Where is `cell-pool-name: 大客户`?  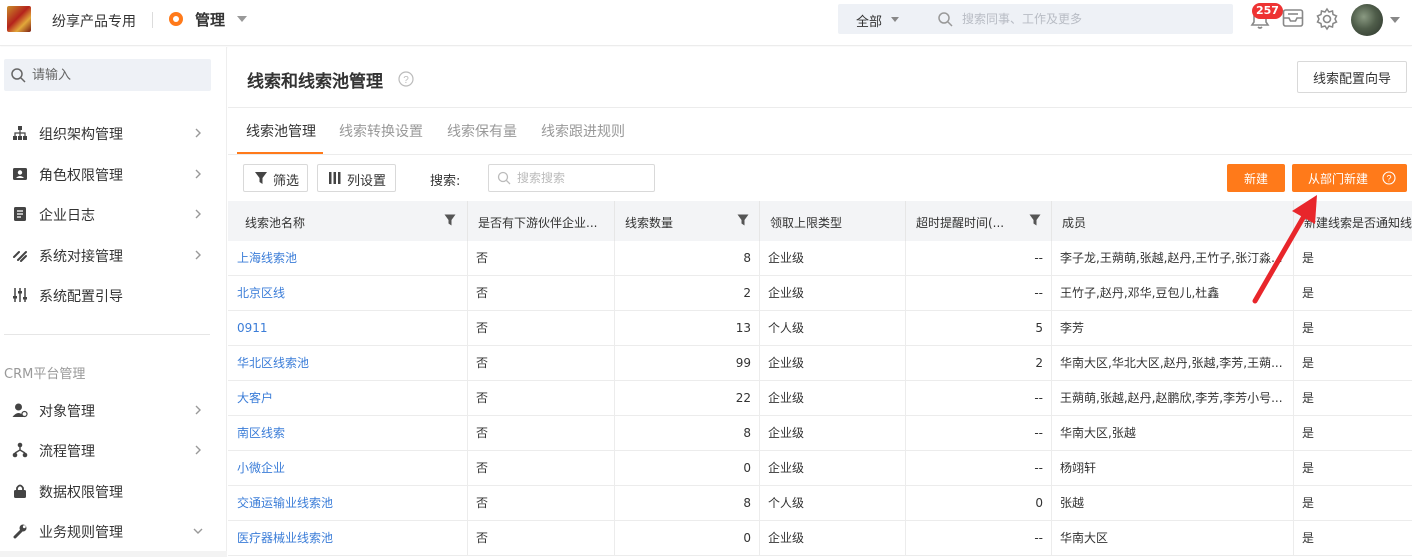
cell-pool-name: 大客户 is located at coordinates (348, 398).